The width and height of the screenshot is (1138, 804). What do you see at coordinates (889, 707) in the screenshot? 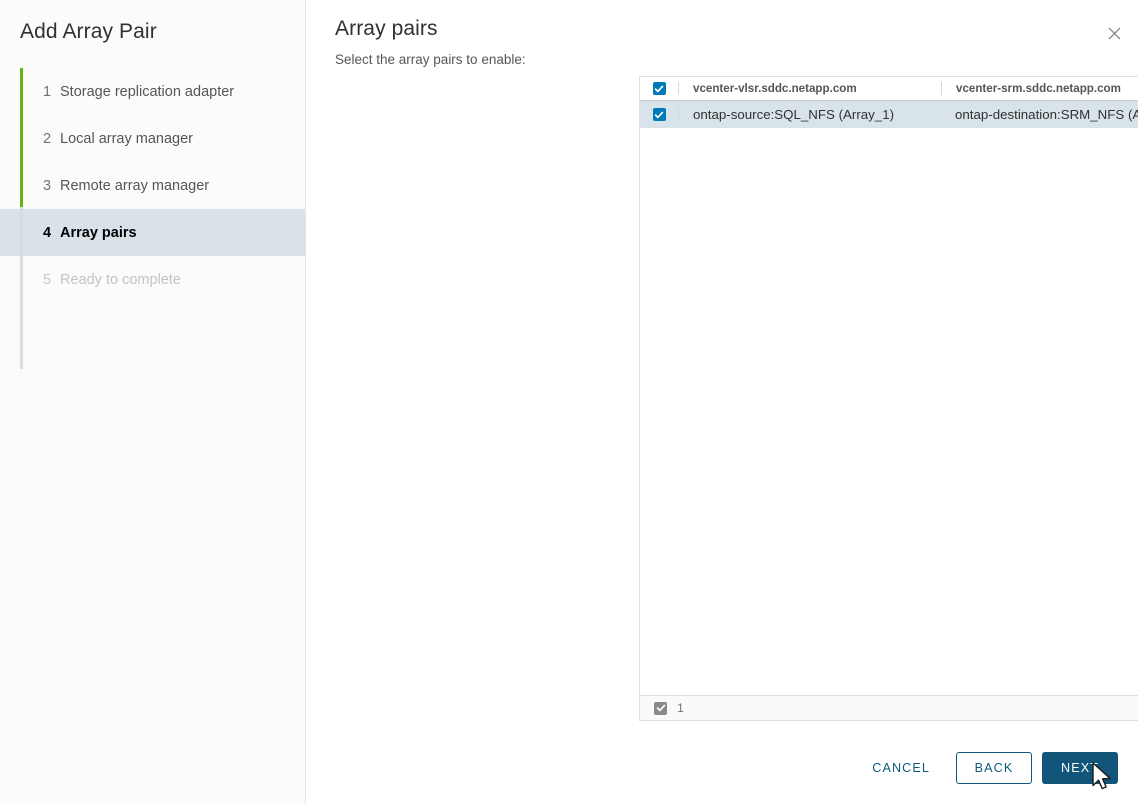
I see `table-footer: 1 1 items` at bounding box center [889, 707].